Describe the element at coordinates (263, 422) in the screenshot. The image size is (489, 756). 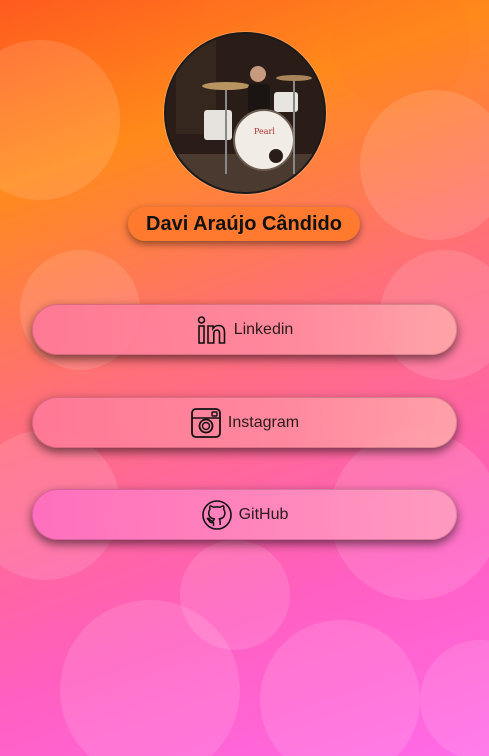
I see `instagram-label: Instagram` at that location.